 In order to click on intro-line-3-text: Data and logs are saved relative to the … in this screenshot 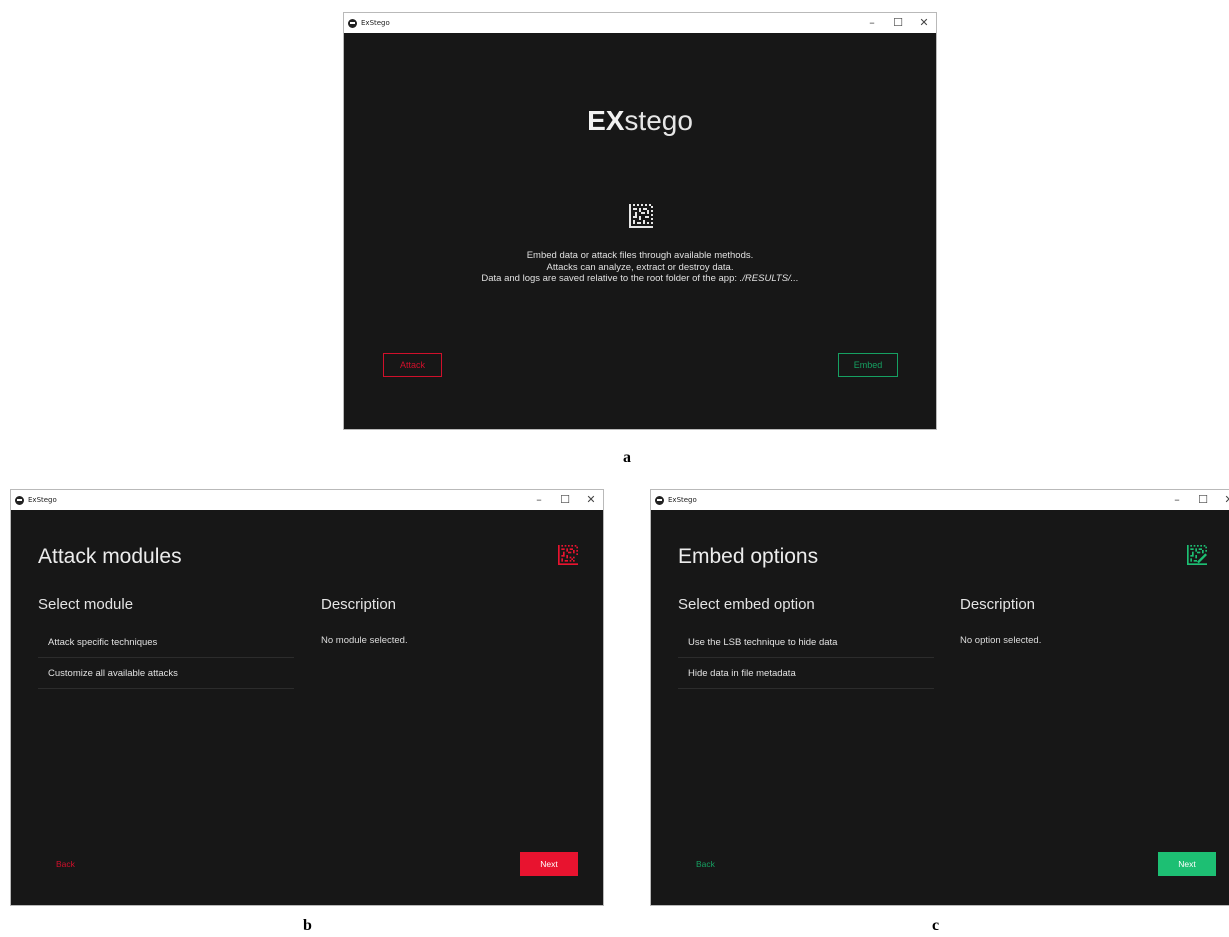, I will do `click(610, 278)`.